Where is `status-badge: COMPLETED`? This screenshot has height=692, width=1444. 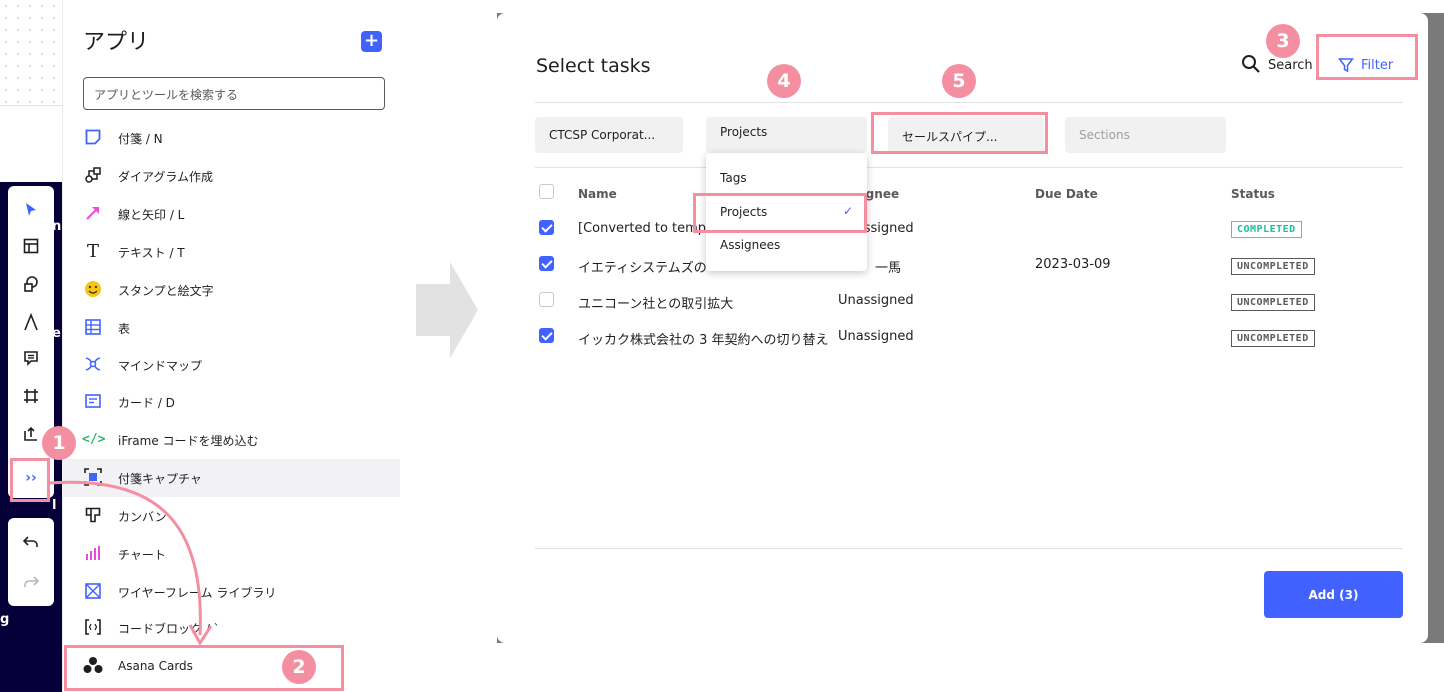
status-badge: COMPLETED is located at coordinates (1266, 229).